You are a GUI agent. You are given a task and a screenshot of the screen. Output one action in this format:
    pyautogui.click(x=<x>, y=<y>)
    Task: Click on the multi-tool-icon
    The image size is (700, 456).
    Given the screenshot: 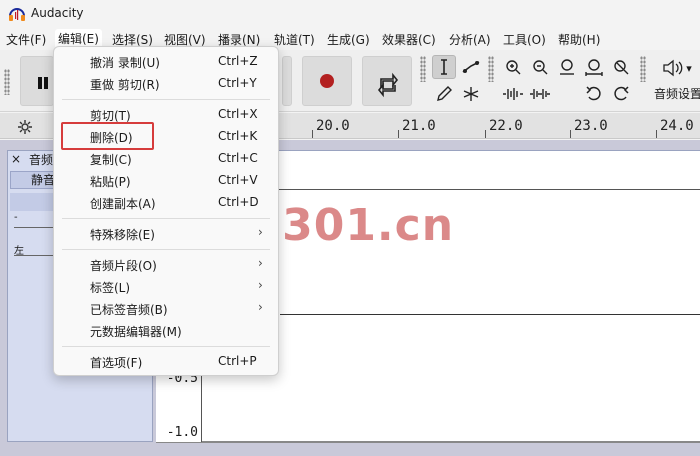 What is the action you would take?
    pyautogui.click(x=471, y=94)
    